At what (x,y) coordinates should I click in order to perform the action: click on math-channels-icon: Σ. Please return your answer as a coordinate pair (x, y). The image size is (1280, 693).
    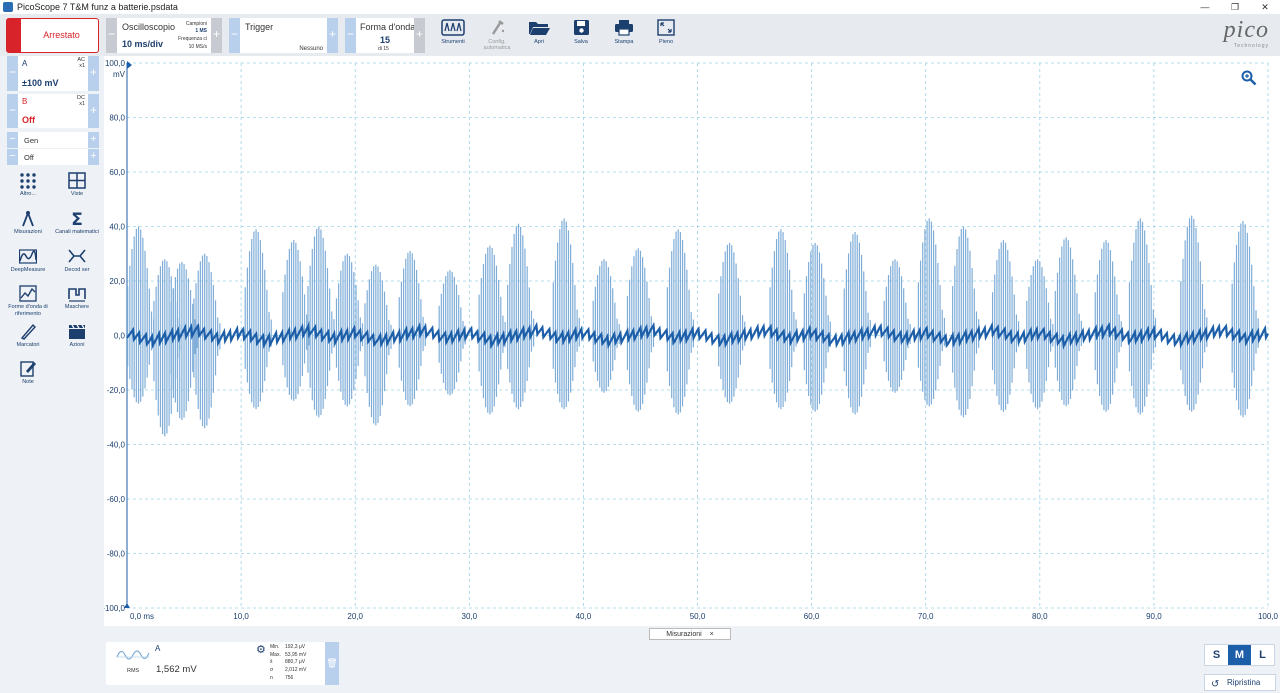
    Looking at the image, I should click on (77, 218).